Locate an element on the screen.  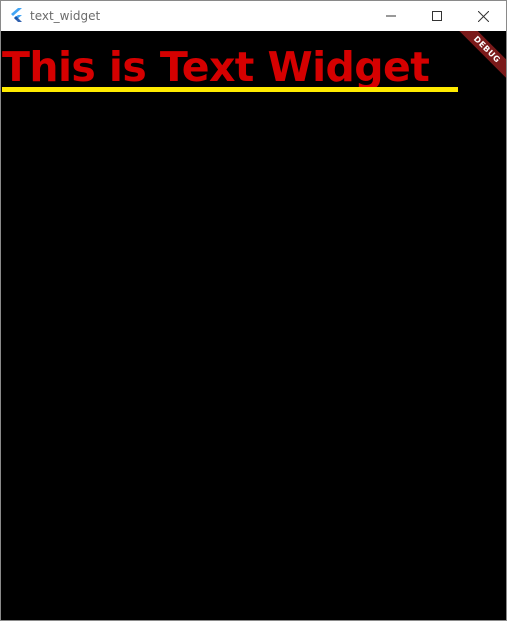
window-controls is located at coordinates (437, 16).